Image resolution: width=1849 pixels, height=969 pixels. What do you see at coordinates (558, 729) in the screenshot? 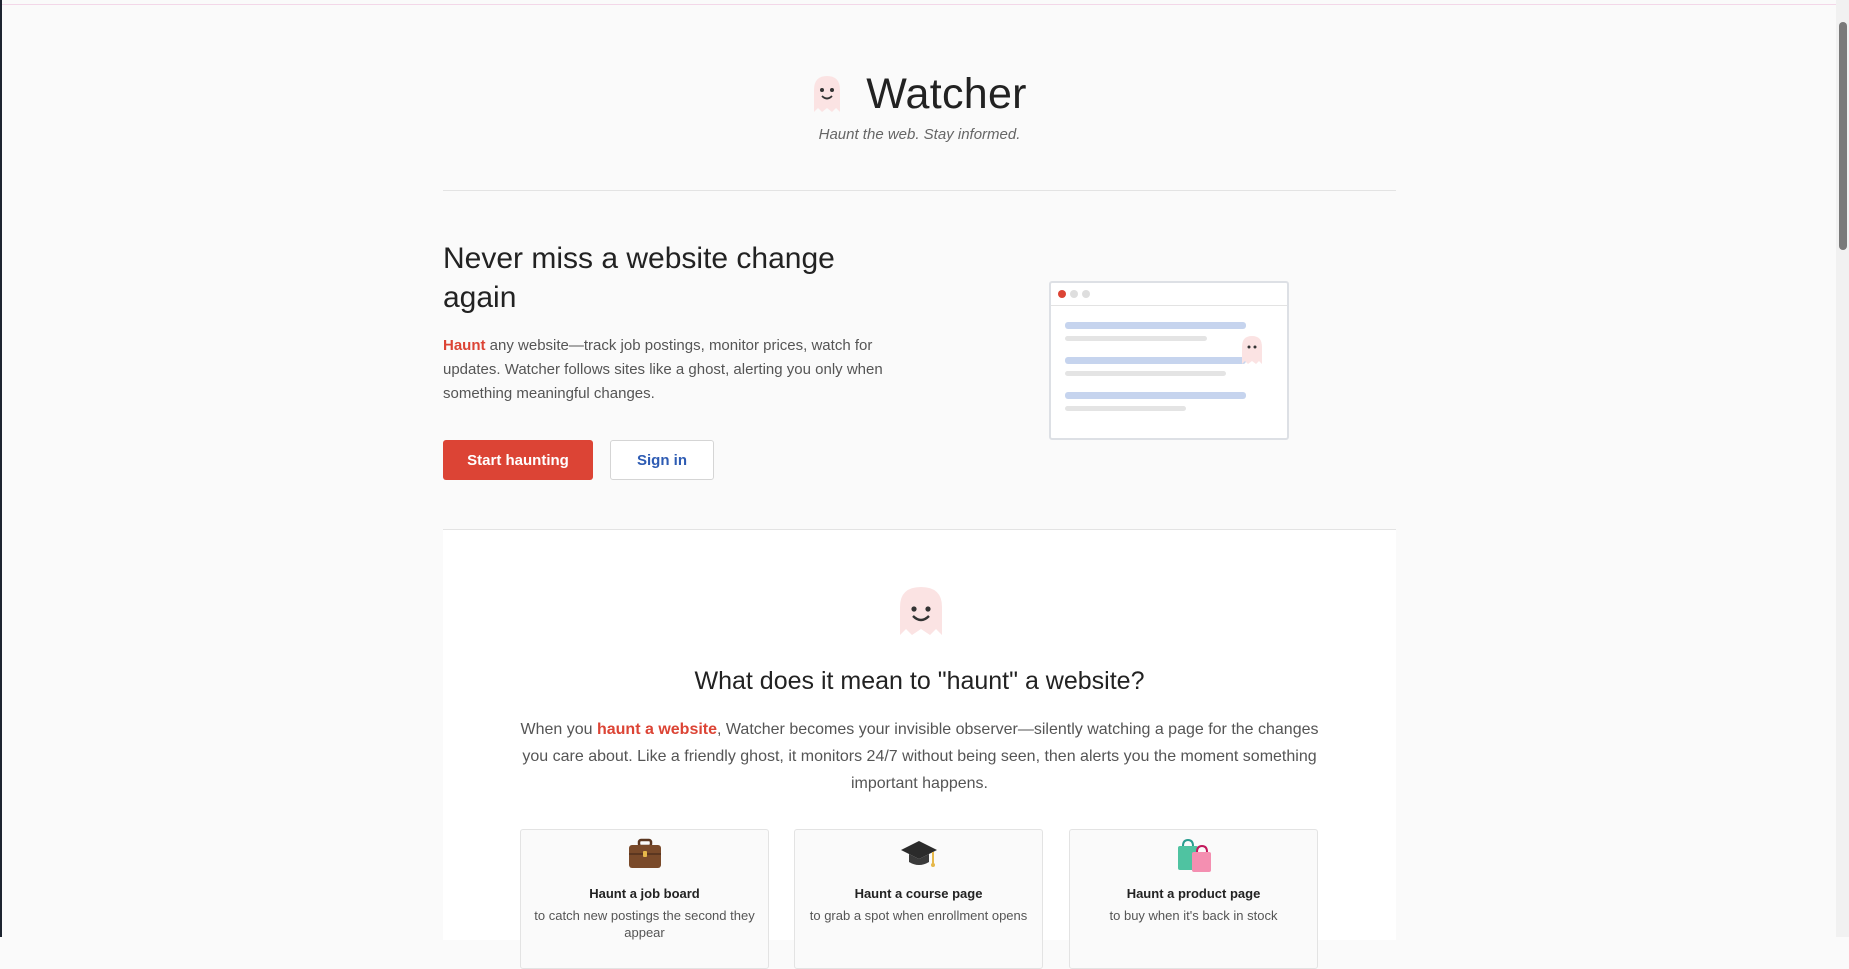
I see `explainer-text-start: When you` at bounding box center [558, 729].